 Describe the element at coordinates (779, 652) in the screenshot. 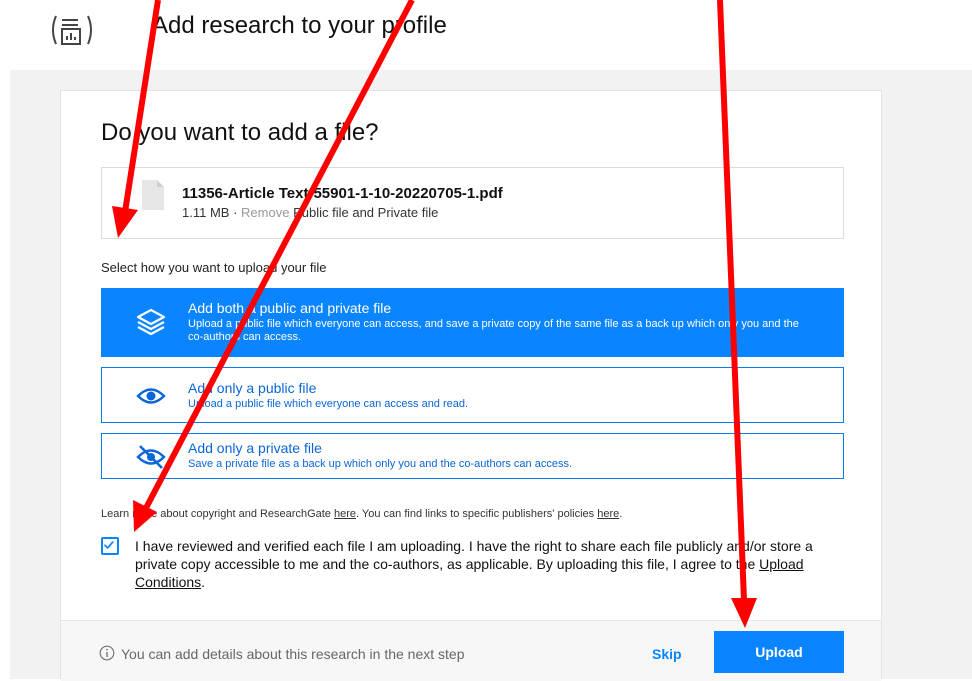

I see `upload-button: Upload` at that location.